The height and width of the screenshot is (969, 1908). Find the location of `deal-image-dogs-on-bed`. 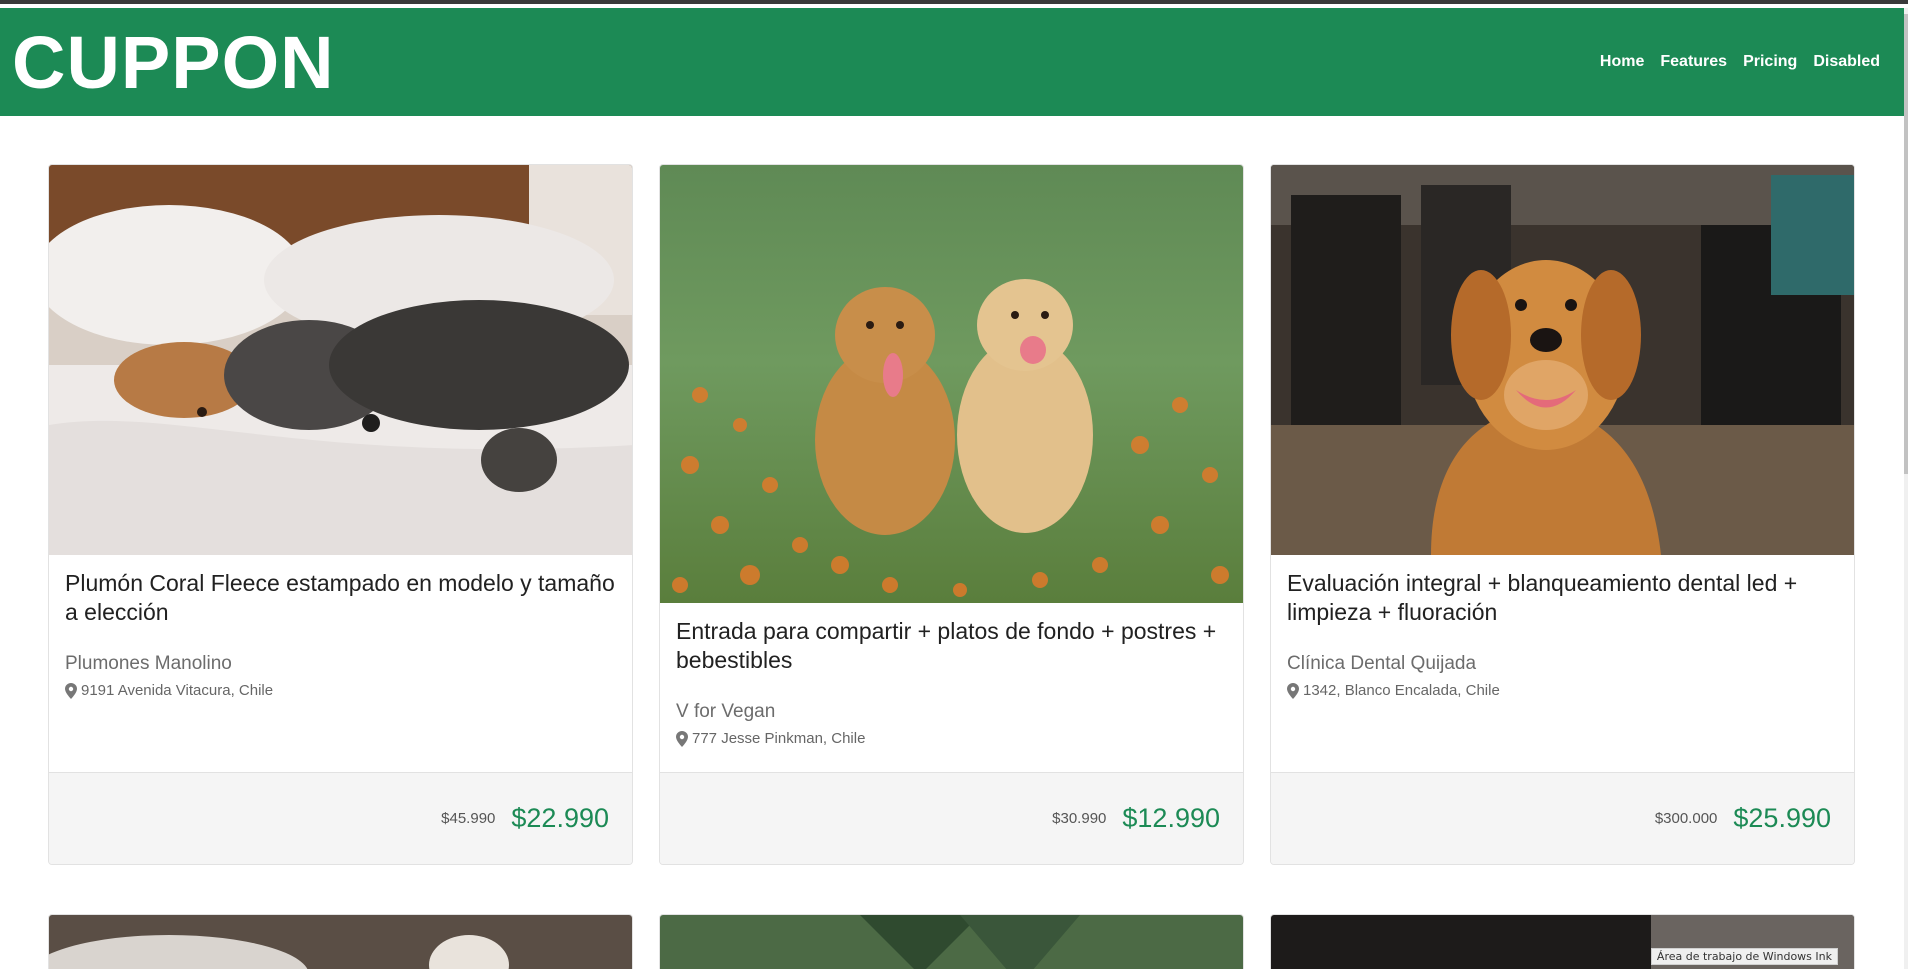

deal-image-dogs-on-bed is located at coordinates (340, 360).